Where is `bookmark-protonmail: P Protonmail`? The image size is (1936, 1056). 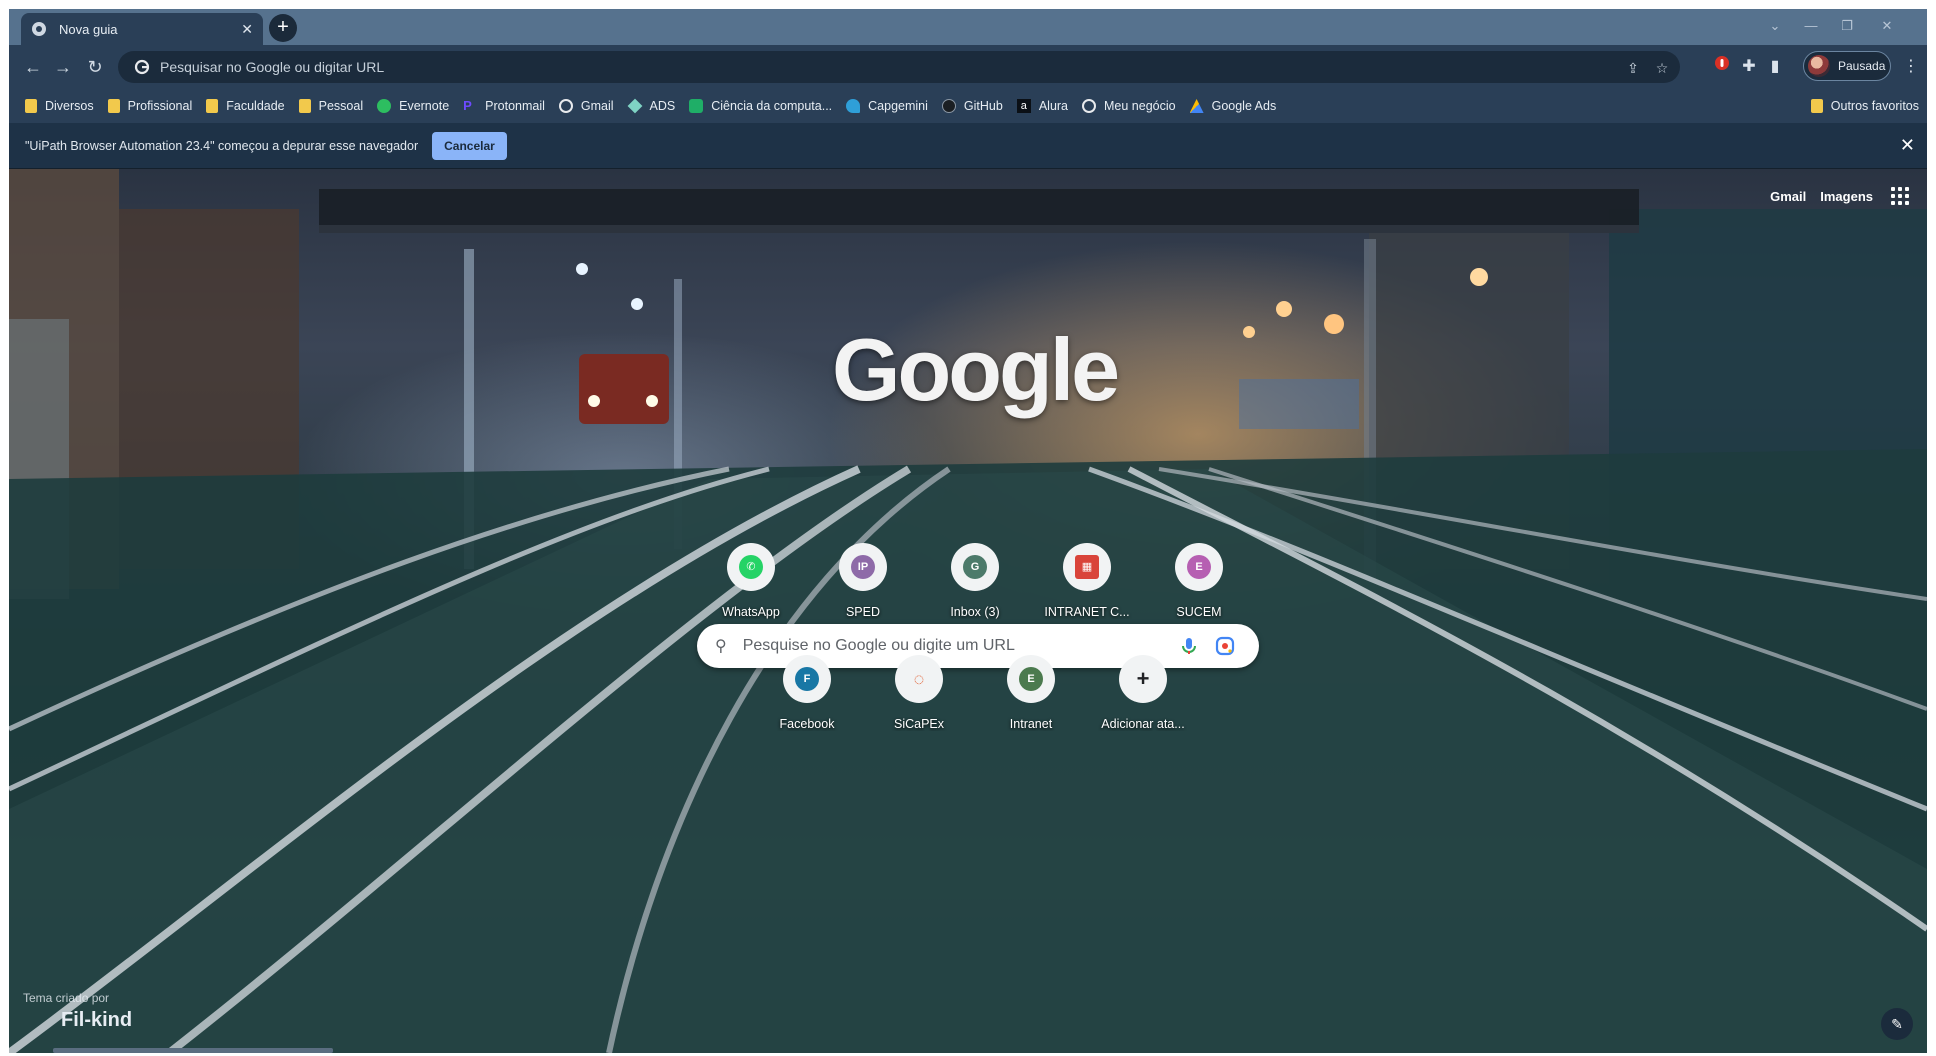 bookmark-protonmail: P Protonmail is located at coordinates (504, 106).